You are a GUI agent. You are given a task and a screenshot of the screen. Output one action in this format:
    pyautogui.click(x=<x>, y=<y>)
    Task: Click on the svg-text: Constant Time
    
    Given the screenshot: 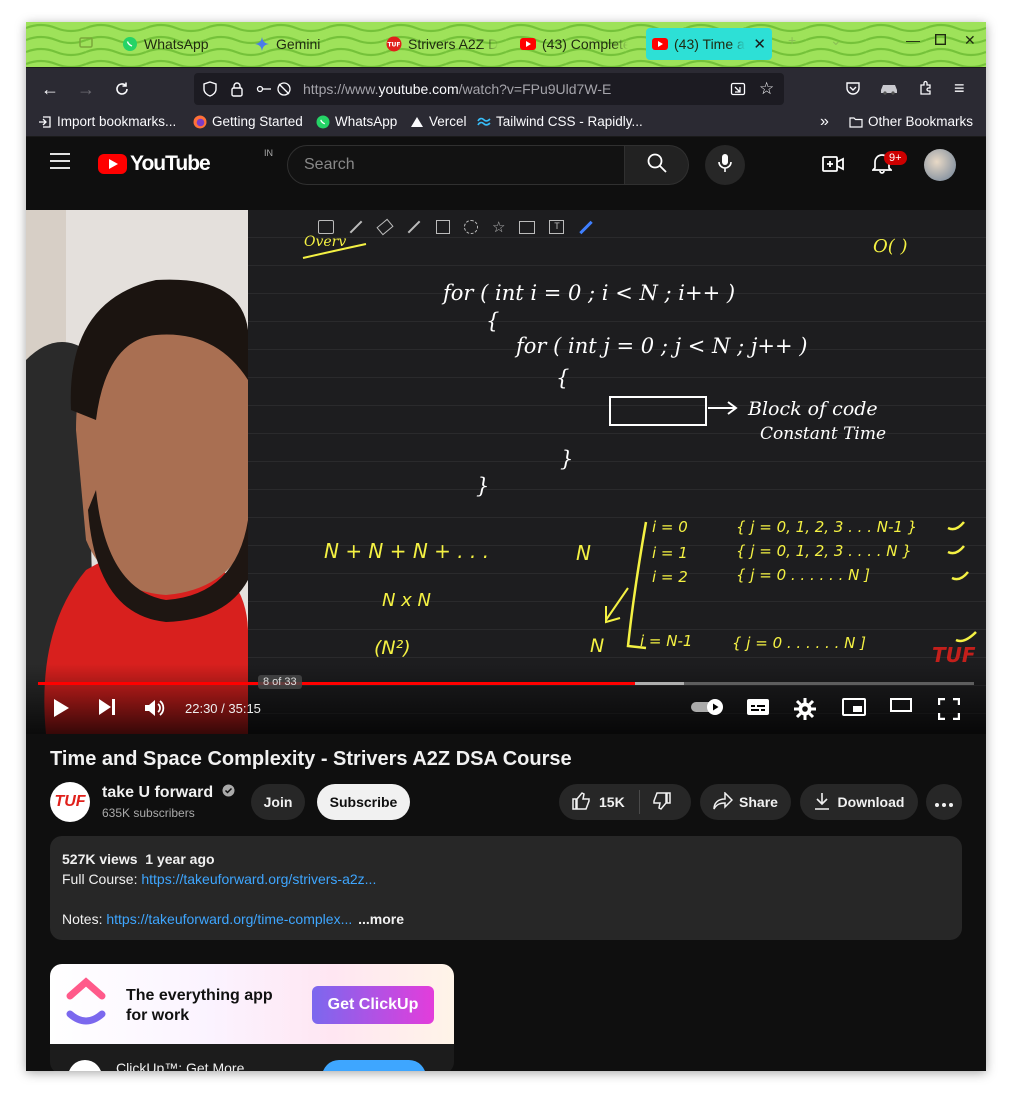 What is the action you would take?
    pyautogui.click(x=823, y=434)
    